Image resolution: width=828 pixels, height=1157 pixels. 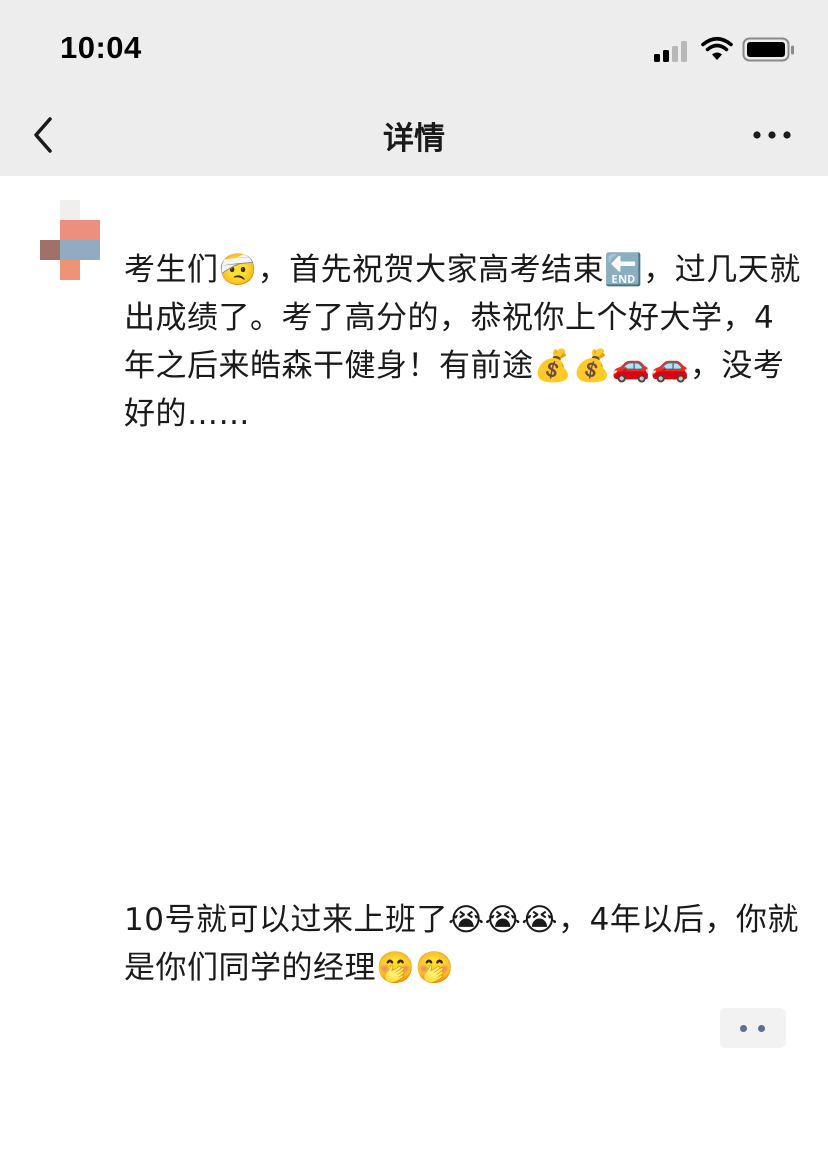 I want to click on more-options-icon, so click(x=772, y=135).